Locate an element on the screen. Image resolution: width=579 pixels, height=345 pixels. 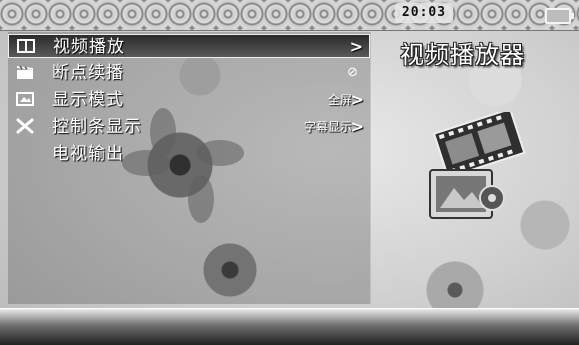
menu-item-display-mode: 显示模式 全屏 > is located at coordinates (189, 100).